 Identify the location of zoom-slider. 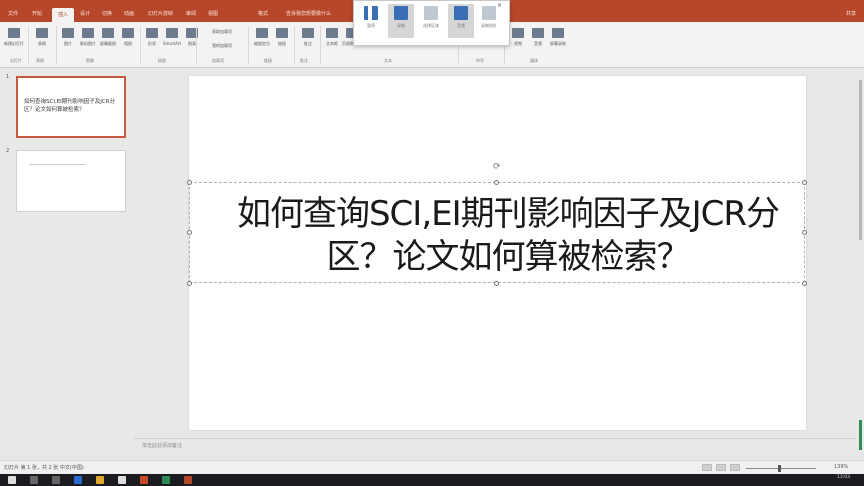
(781, 468).